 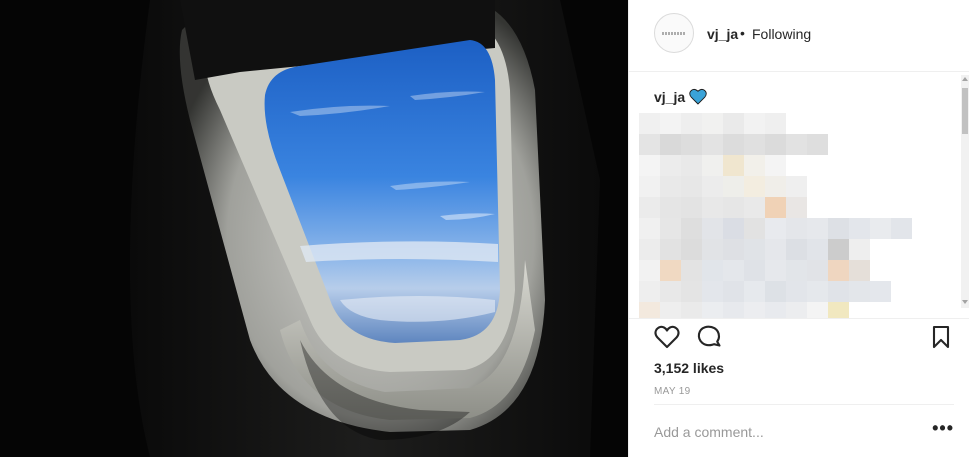 I want to click on post-date: MAY 19, so click(x=672, y=391).